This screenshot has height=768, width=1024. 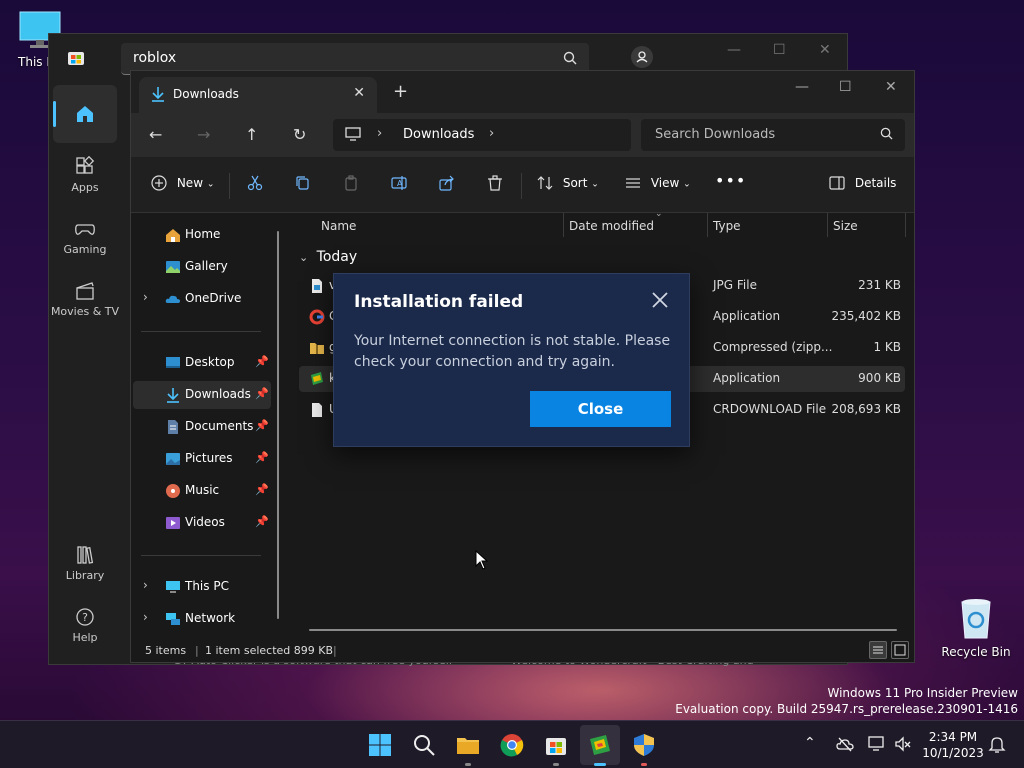 I want to click on new-button: New ⌄, so click(x=182, y=183).